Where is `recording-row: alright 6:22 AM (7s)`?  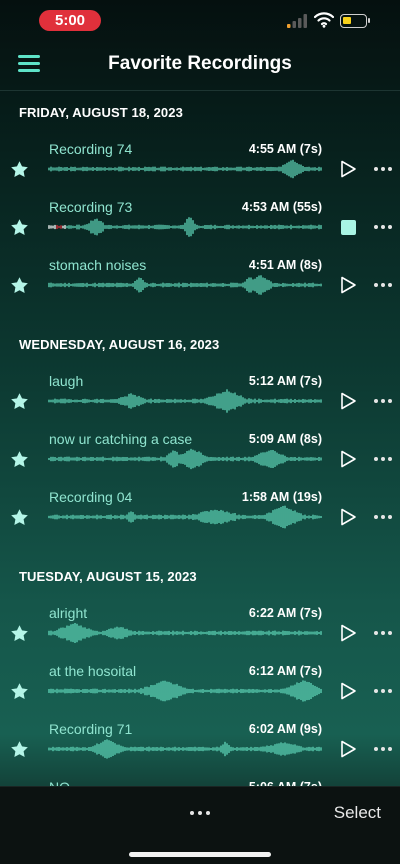 recording-row: alright 6:22 AM (7s) is located at coordinates (200, 634).